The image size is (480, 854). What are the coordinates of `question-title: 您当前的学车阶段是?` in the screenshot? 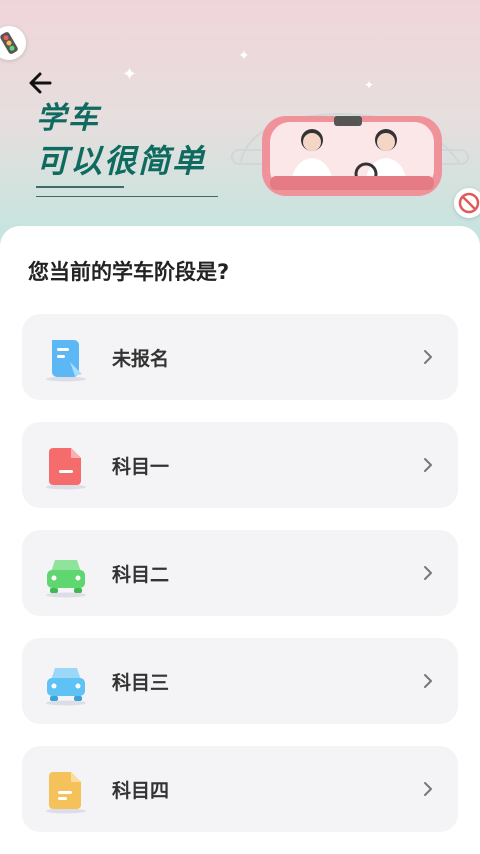 It's located at (129, 272).